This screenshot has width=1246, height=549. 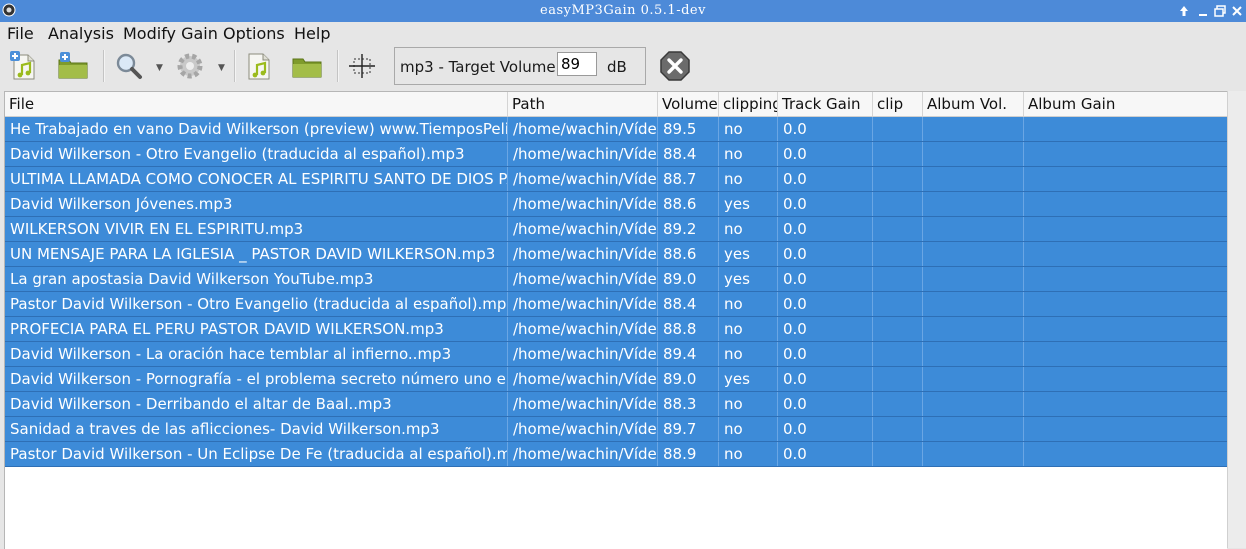 I want to click on keep-above-button, so click(x=1184, y=11).